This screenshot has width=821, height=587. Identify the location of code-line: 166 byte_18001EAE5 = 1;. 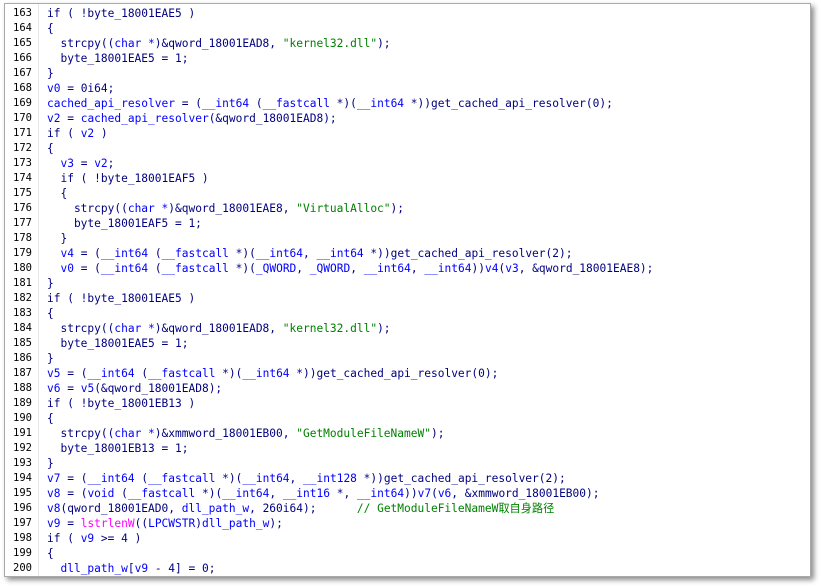
(407, 58).